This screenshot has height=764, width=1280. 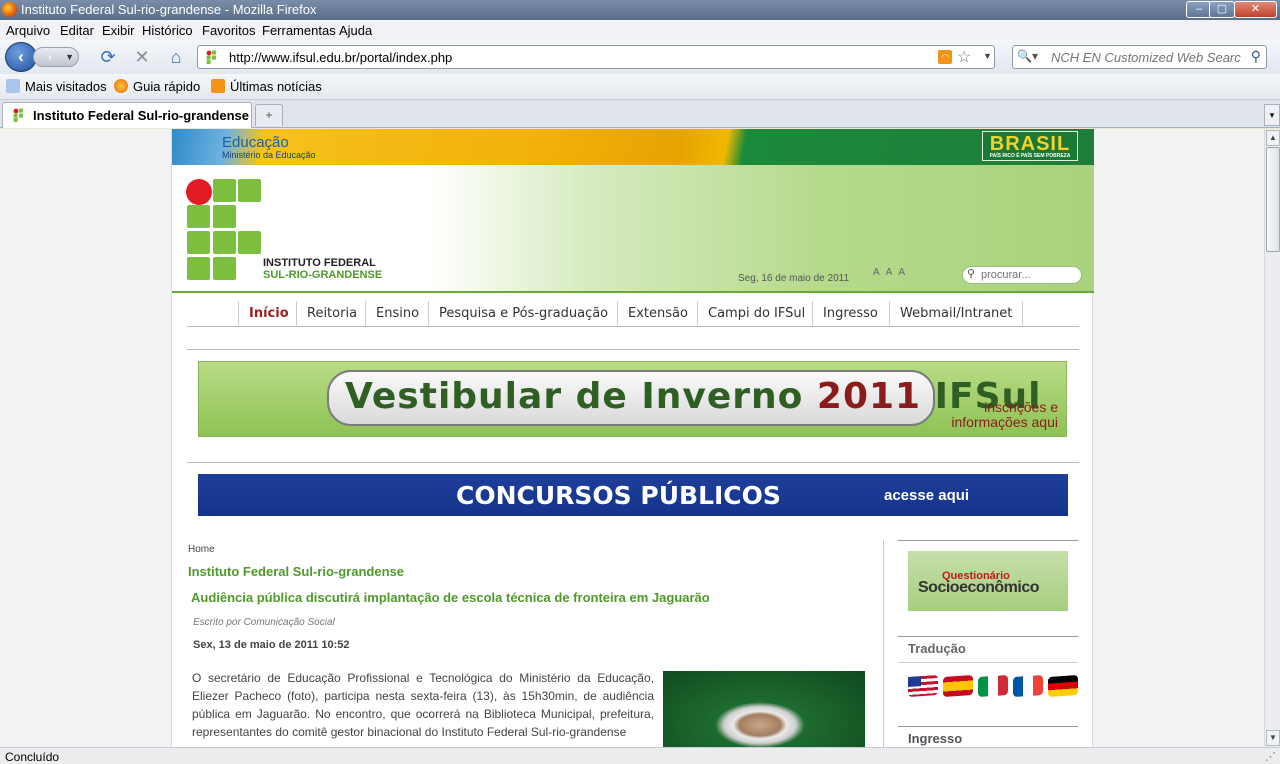 I want to click on site-search-box: ⚲, so click(x=1022, y=275).